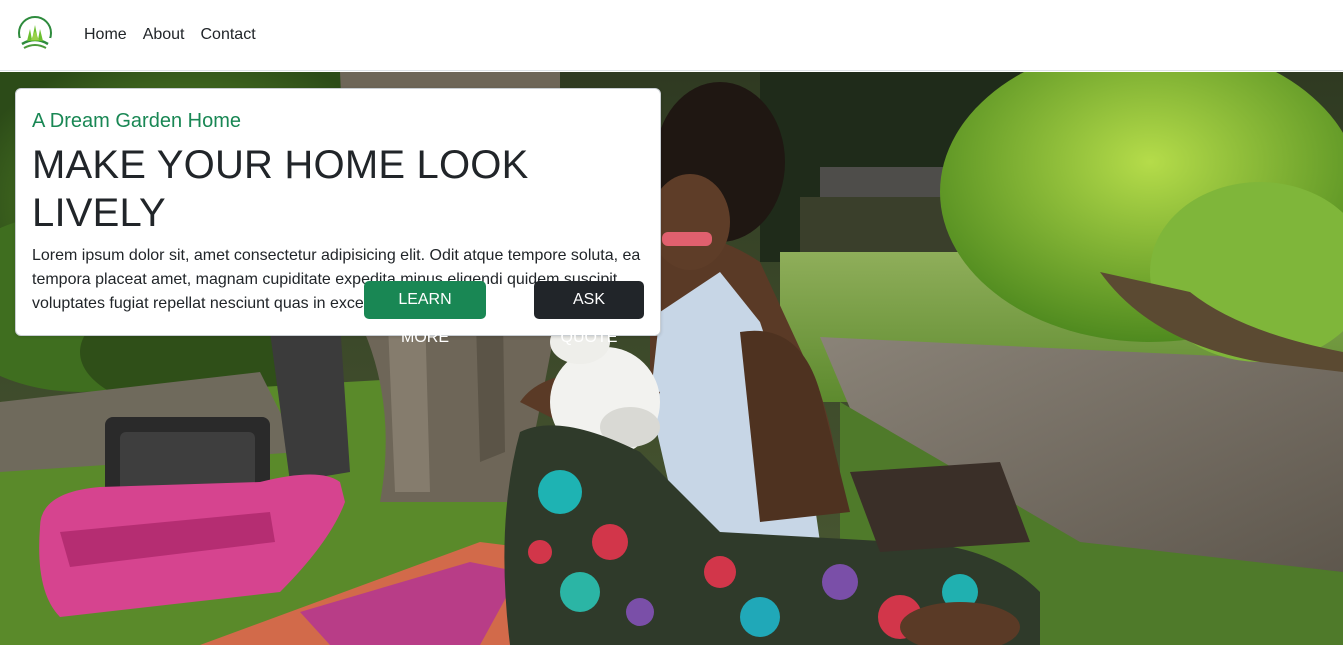 This screenshot has height=645, width=1343. What do you see at coordinates (136, 121) in the screenshot?
I see `card-subtitle: A Dream Garden Home` at bounding box center [136, 121].